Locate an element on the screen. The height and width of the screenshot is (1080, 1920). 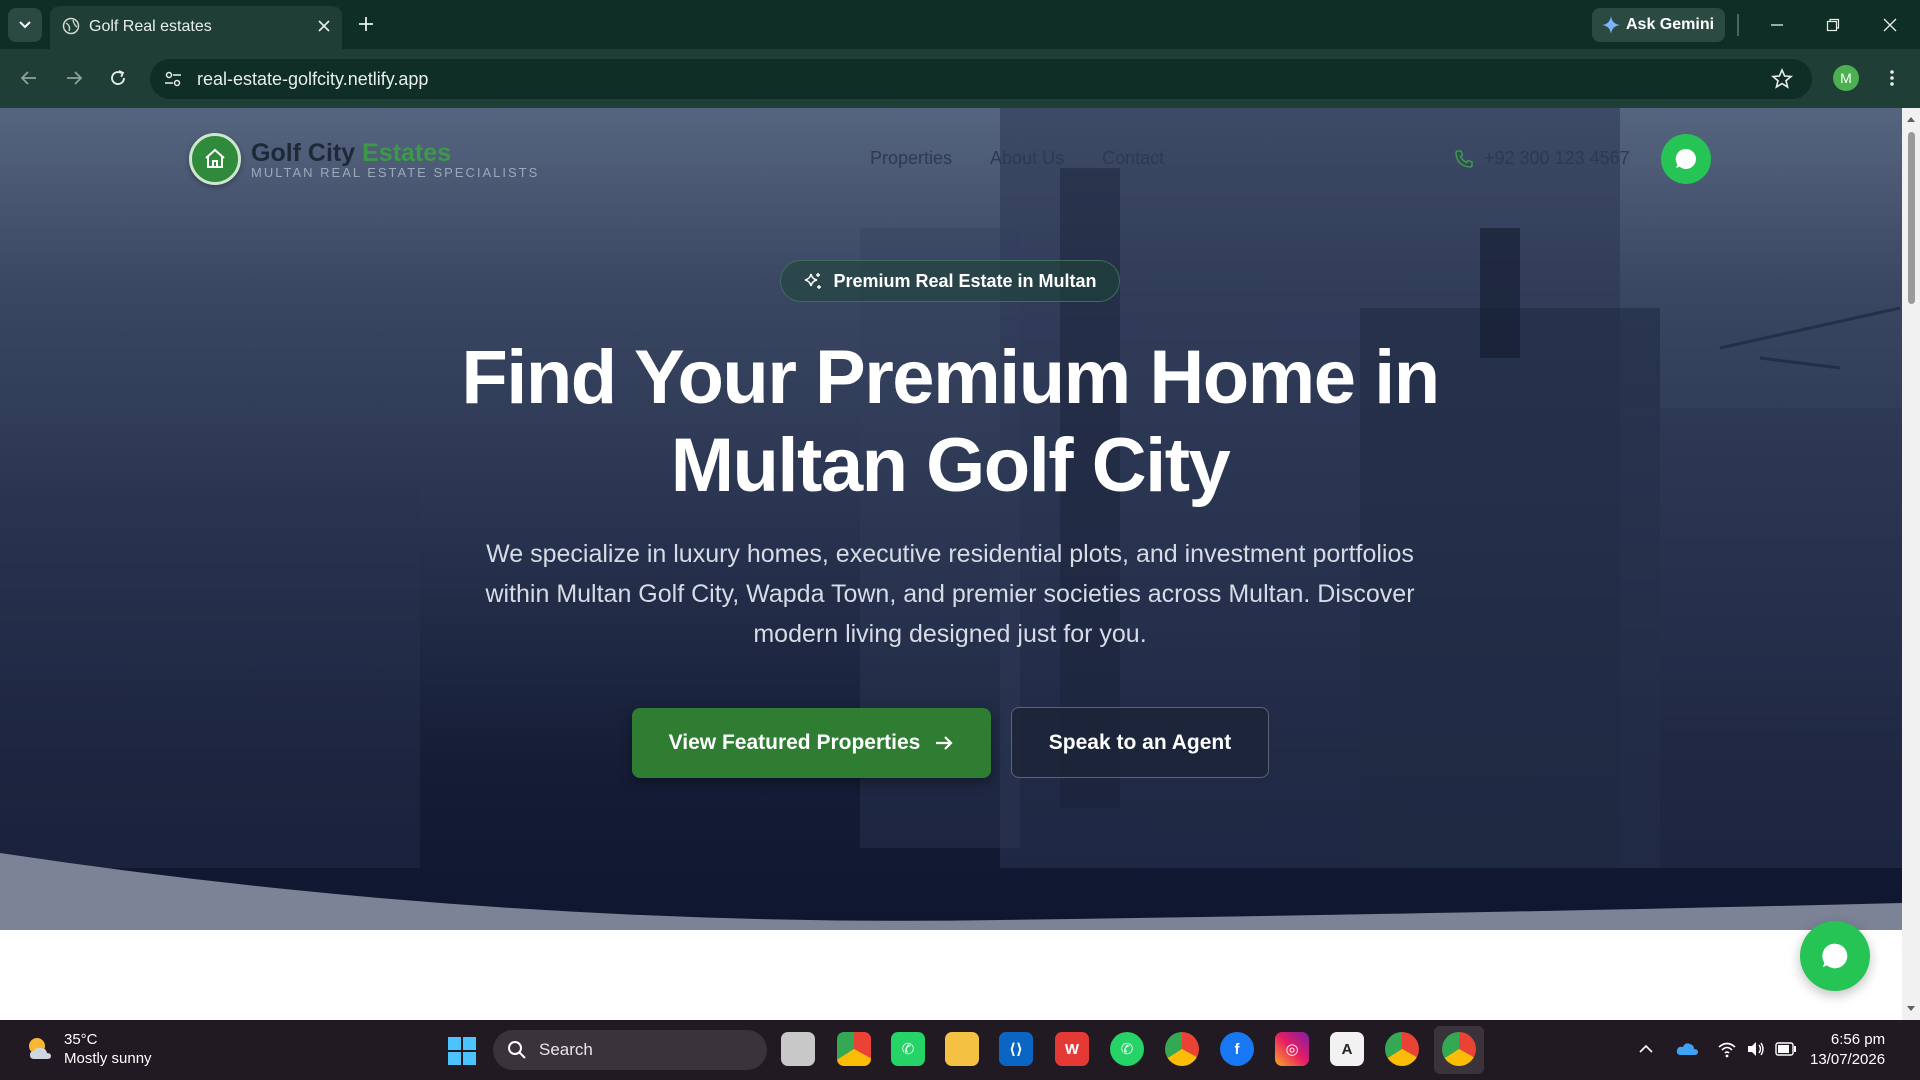
browser-toolbar: real-estate-golfcity.netlify.app M is located at coordinates (960, 78).